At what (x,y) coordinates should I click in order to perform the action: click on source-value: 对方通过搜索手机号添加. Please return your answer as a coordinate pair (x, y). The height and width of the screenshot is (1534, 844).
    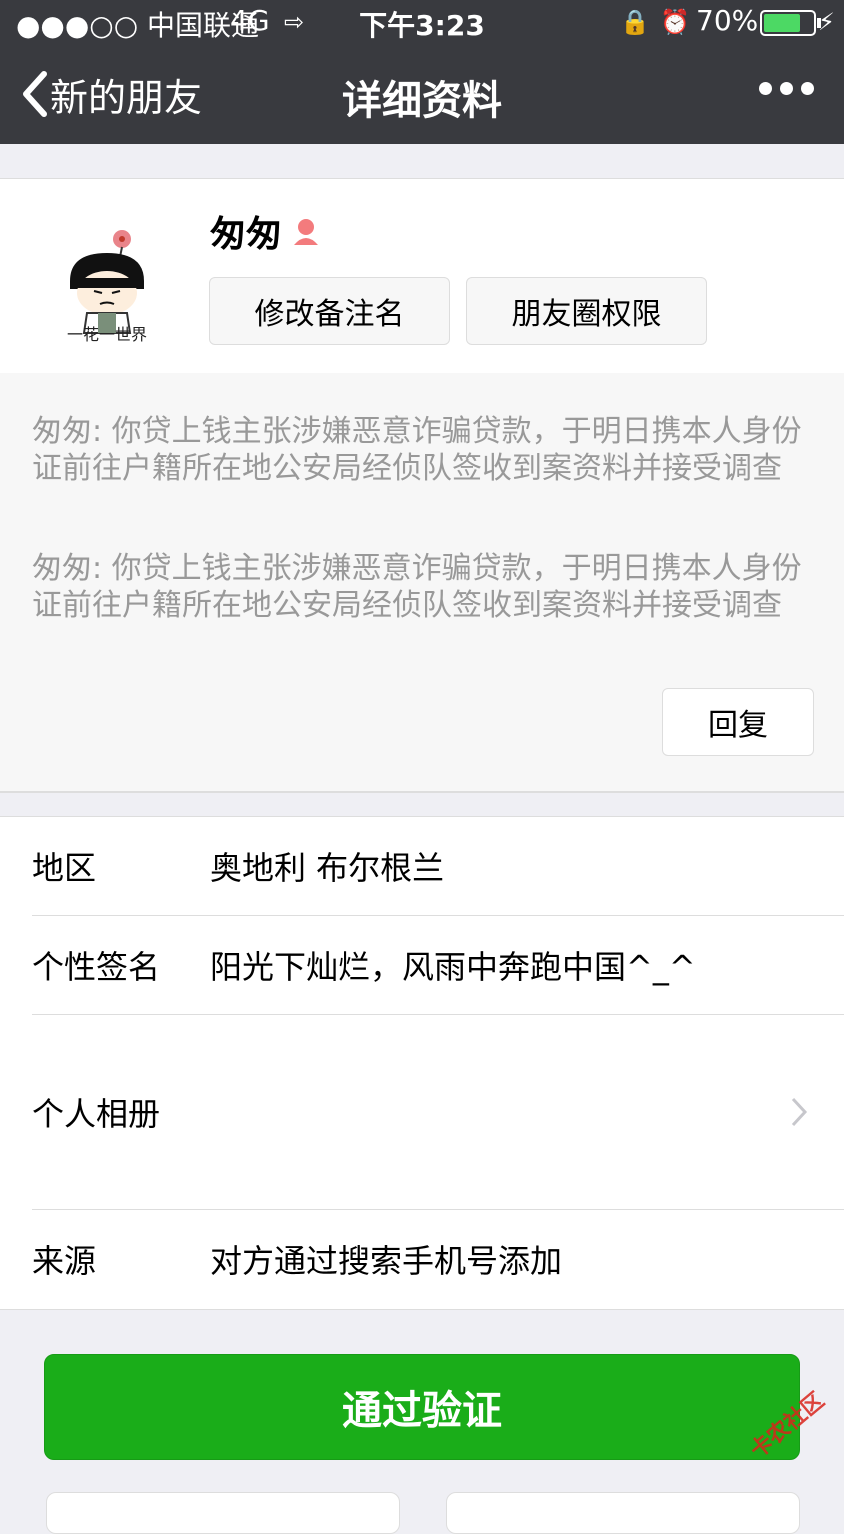
    Looking at the image, I should click on (386, 1261).